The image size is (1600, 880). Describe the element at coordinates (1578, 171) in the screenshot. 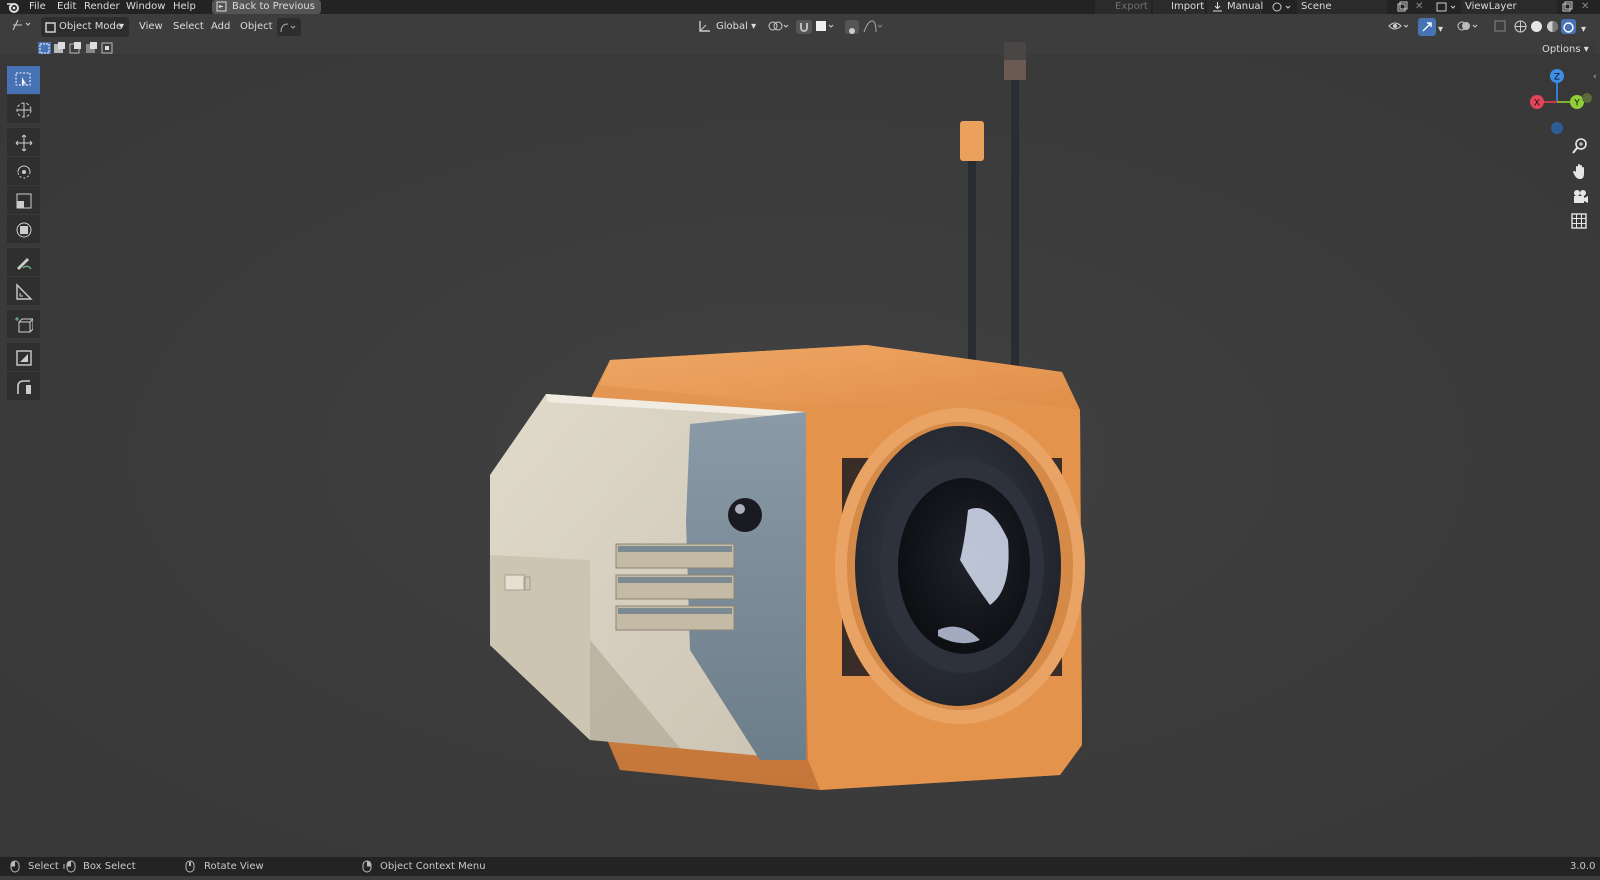

I see `hand-icon` at that location.